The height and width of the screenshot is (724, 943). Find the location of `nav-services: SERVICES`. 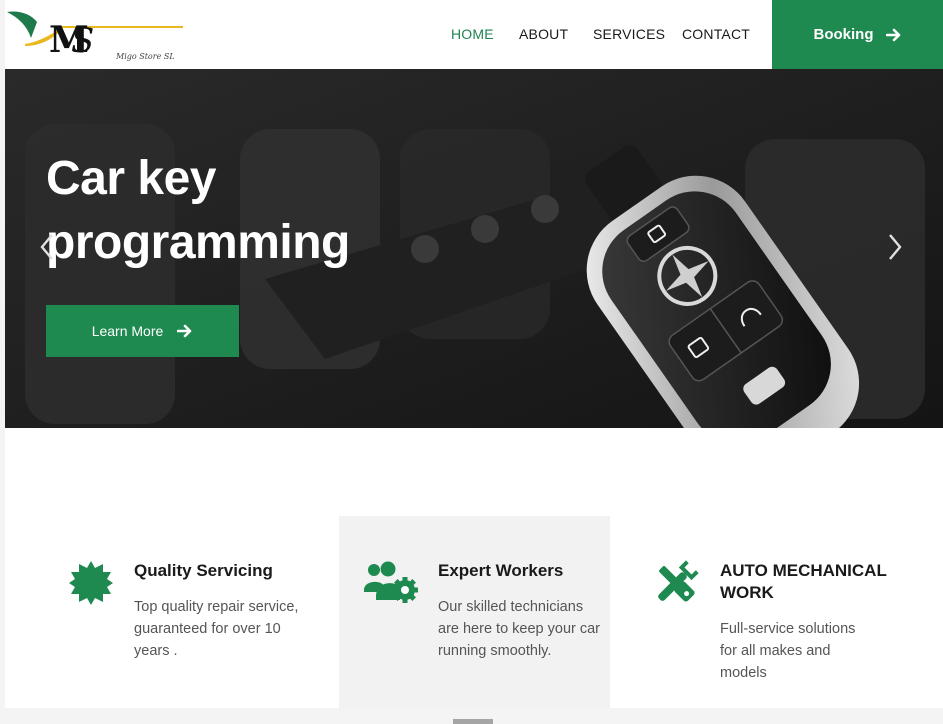

nav-services: SERVICES is located at coordinates (629, 34).